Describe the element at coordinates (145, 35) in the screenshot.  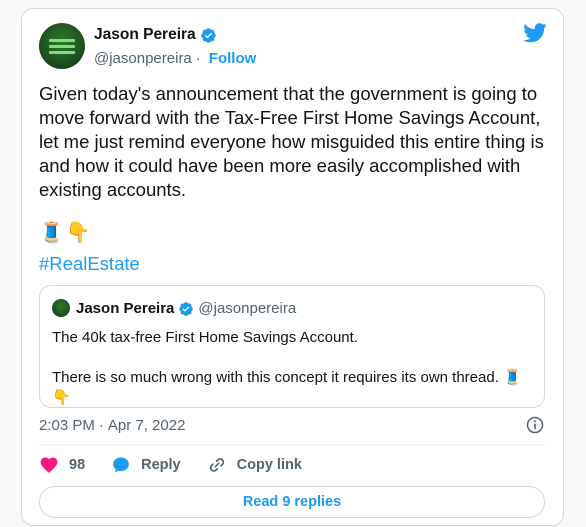
I see `author-name: Jason Pereira` at that location.